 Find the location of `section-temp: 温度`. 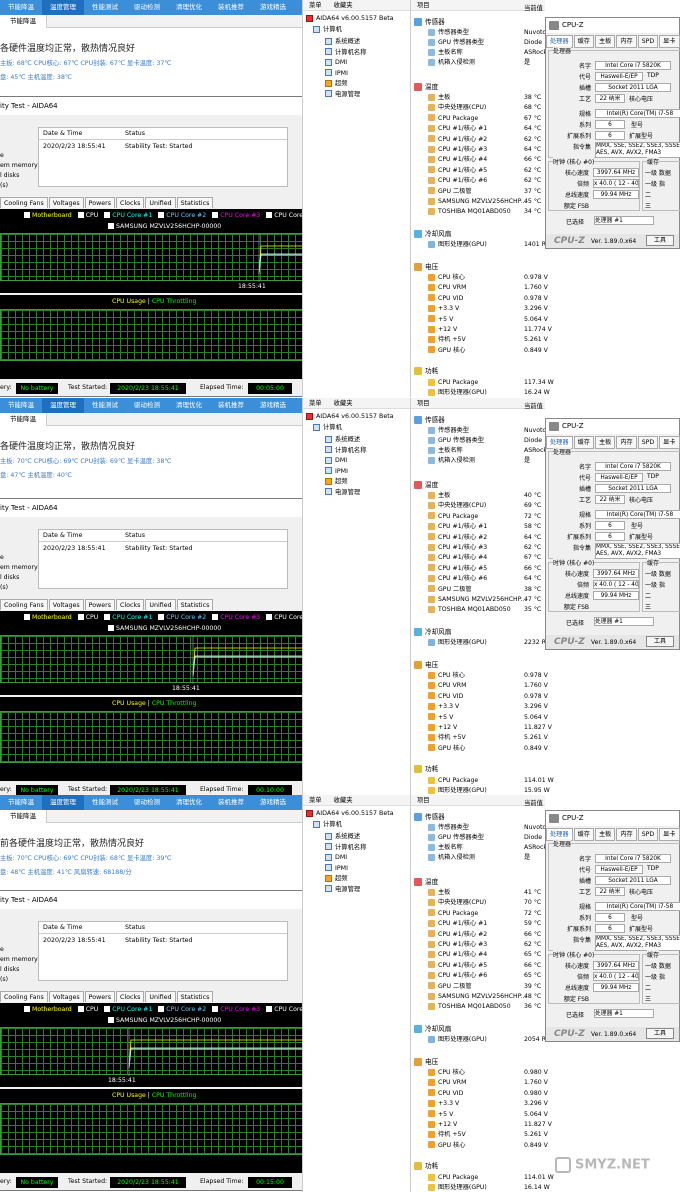

section-temp: 温度 is located at coordinates (426, 87).